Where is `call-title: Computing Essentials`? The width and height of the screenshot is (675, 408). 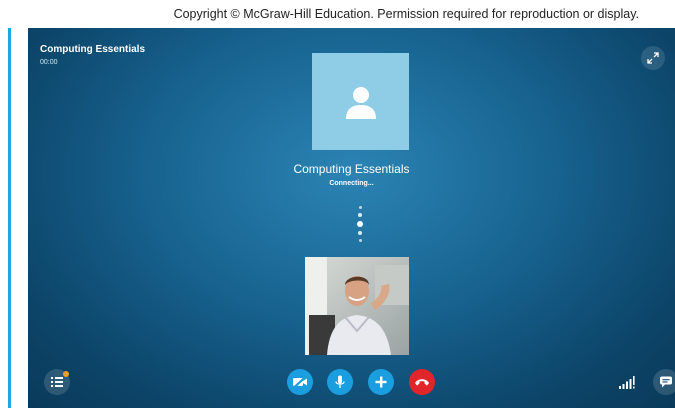
call-title: Computing Essentials is located at coordinates (93, 49).